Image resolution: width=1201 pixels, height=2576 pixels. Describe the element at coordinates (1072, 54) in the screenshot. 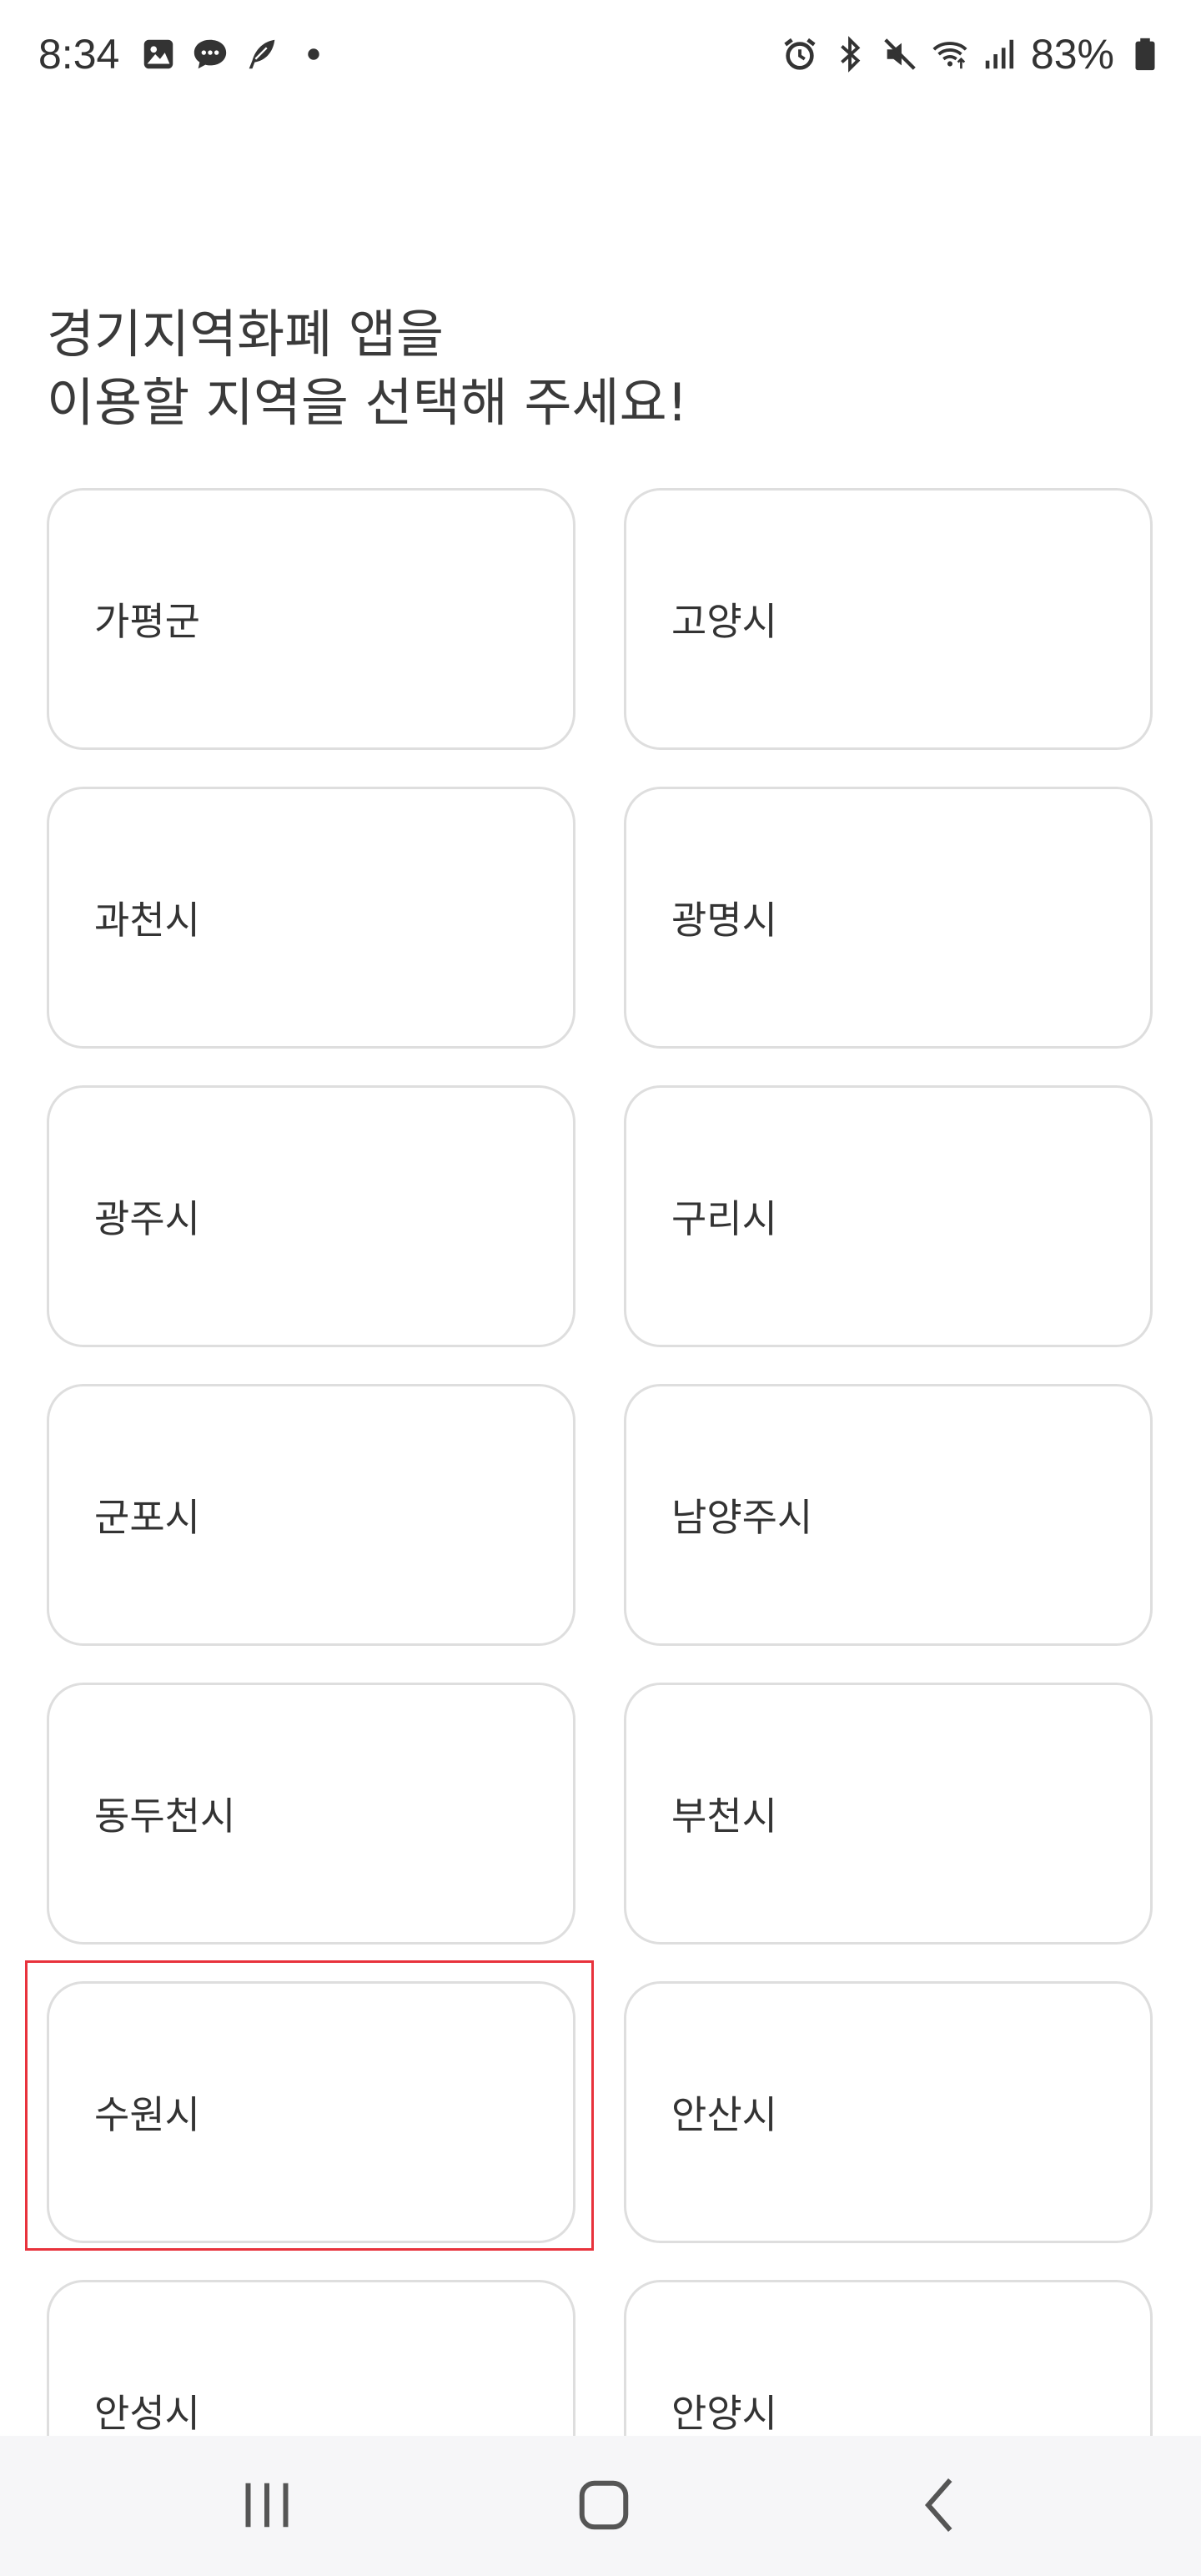

I see `battery-percent: 83%` at that location.